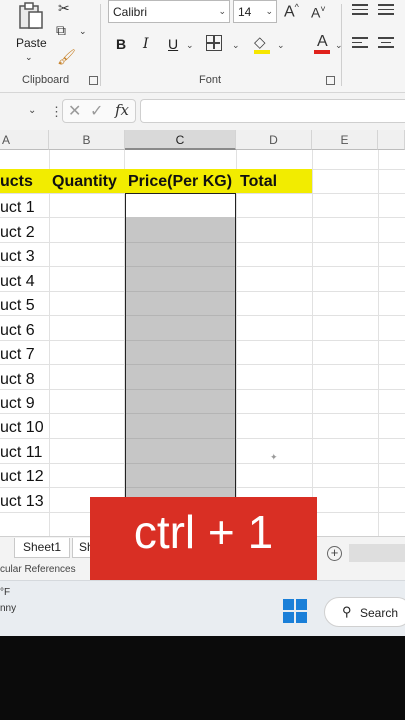 The width and height of the screenshot is (405, 720). Describe the element at coordinates (32, 110) in the screenshot. I see `name-box-dropdown-icon: ⌄` at that location.